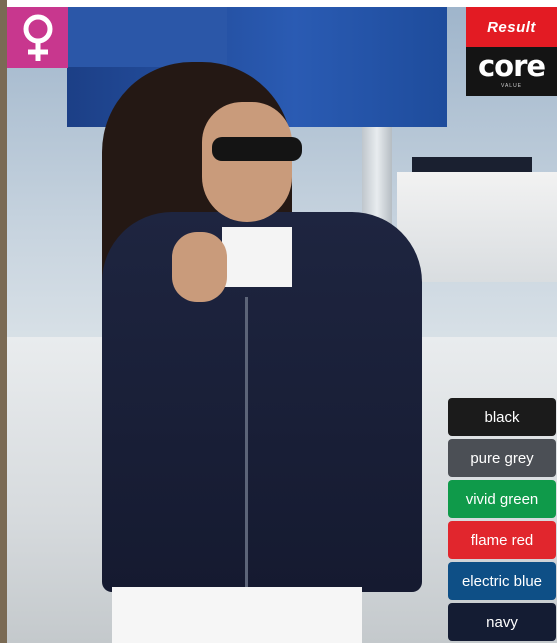 The height and width of the screenshot is (644, 557). I want to click on colour-swatch: vivid green, so click(502, 499).